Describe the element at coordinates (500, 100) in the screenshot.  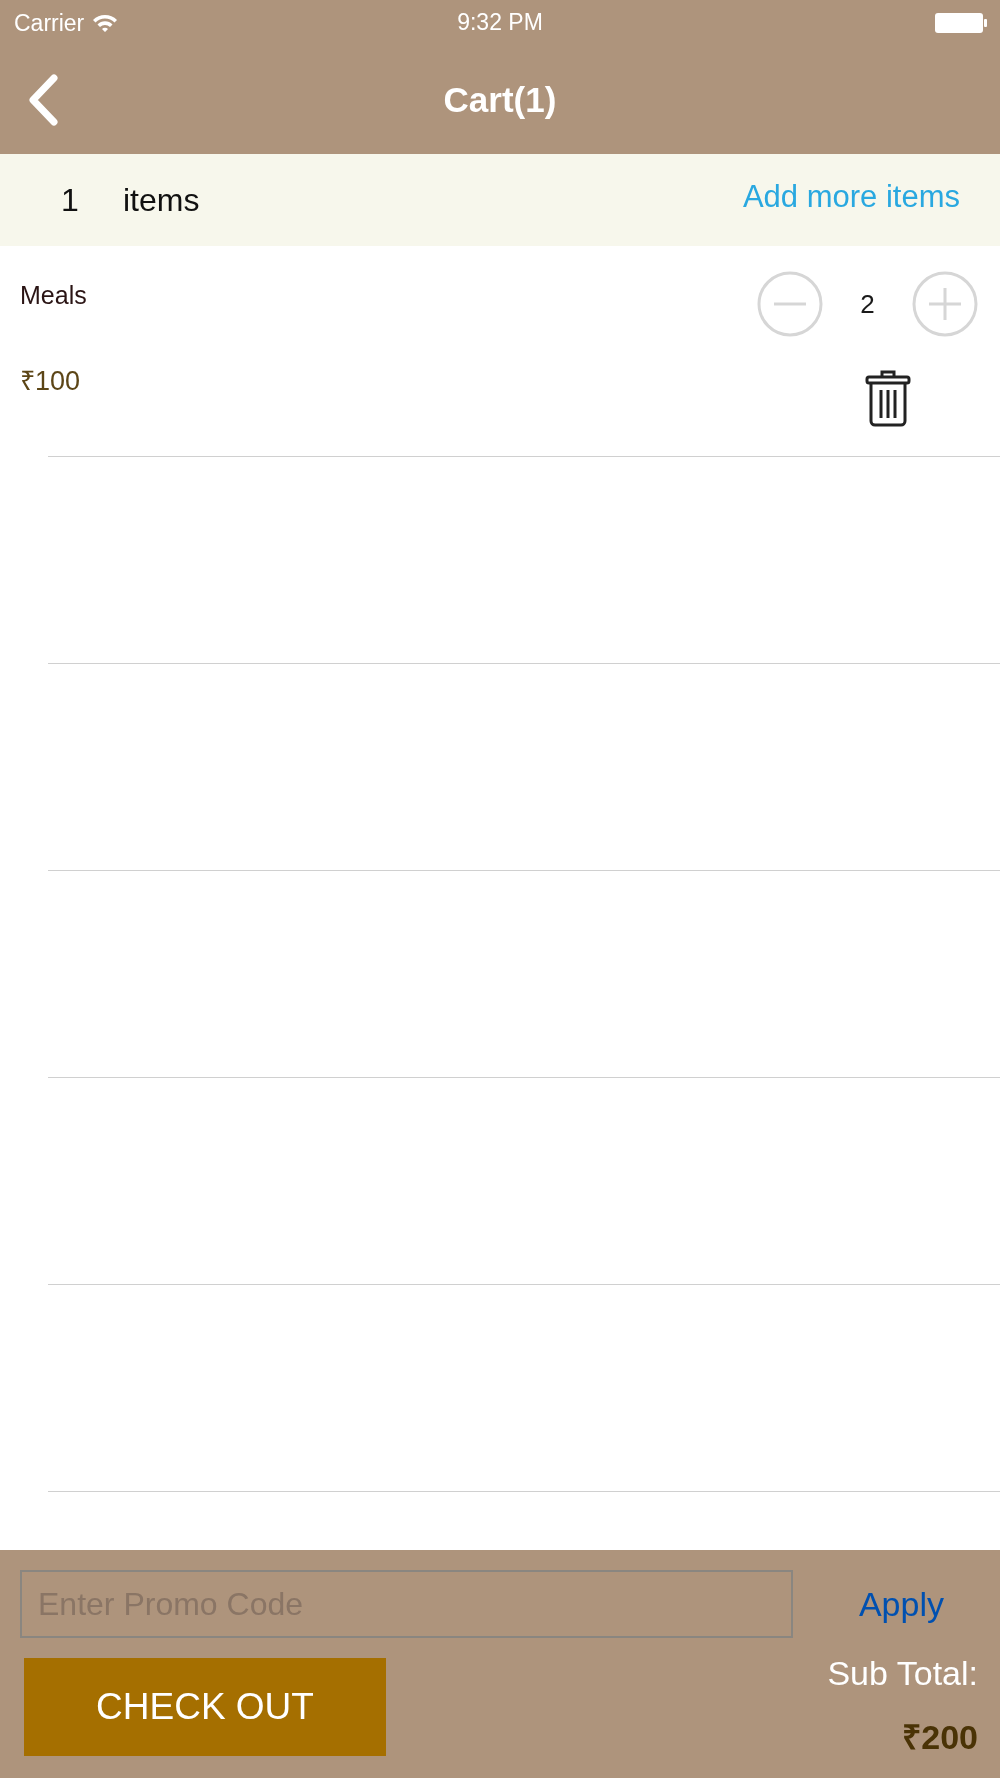
I see `screen-title: Cart(1)` at that location.